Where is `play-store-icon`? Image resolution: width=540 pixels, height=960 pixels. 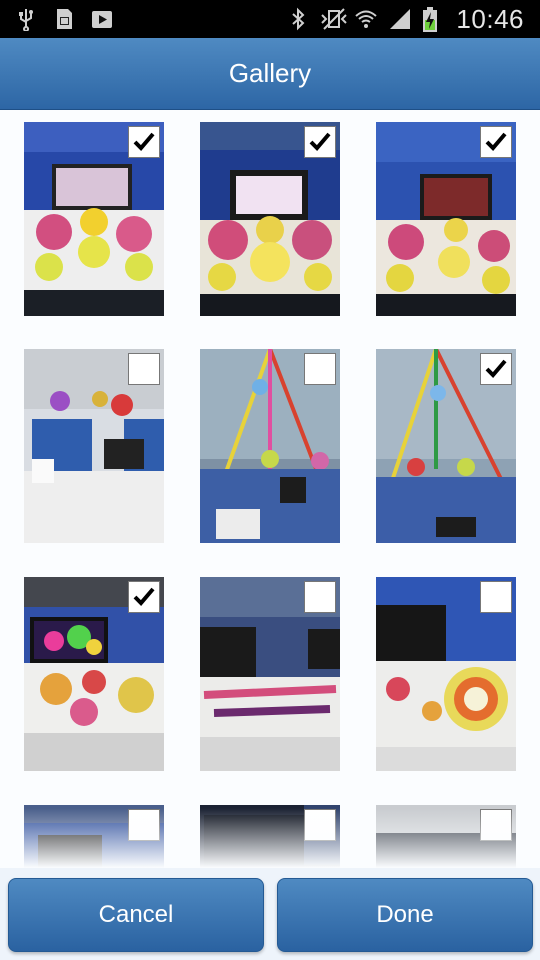
play-store-icon is located at coordinates (102, 19).